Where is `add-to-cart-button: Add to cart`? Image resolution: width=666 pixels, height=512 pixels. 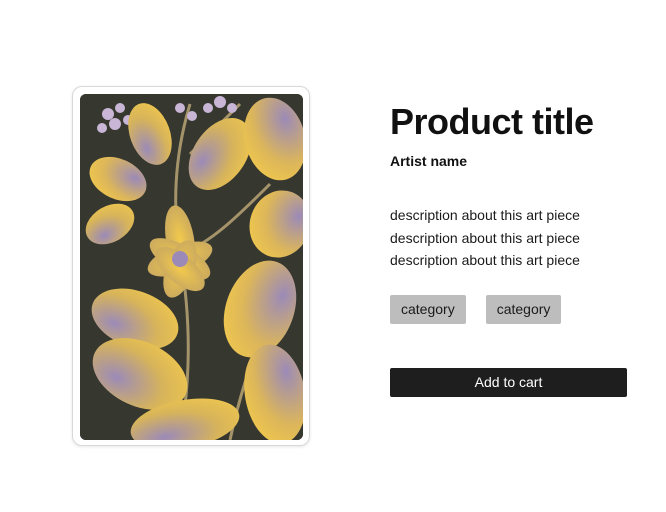
add-to-cart-button: Add to cart is located at coordinates (508, 382).